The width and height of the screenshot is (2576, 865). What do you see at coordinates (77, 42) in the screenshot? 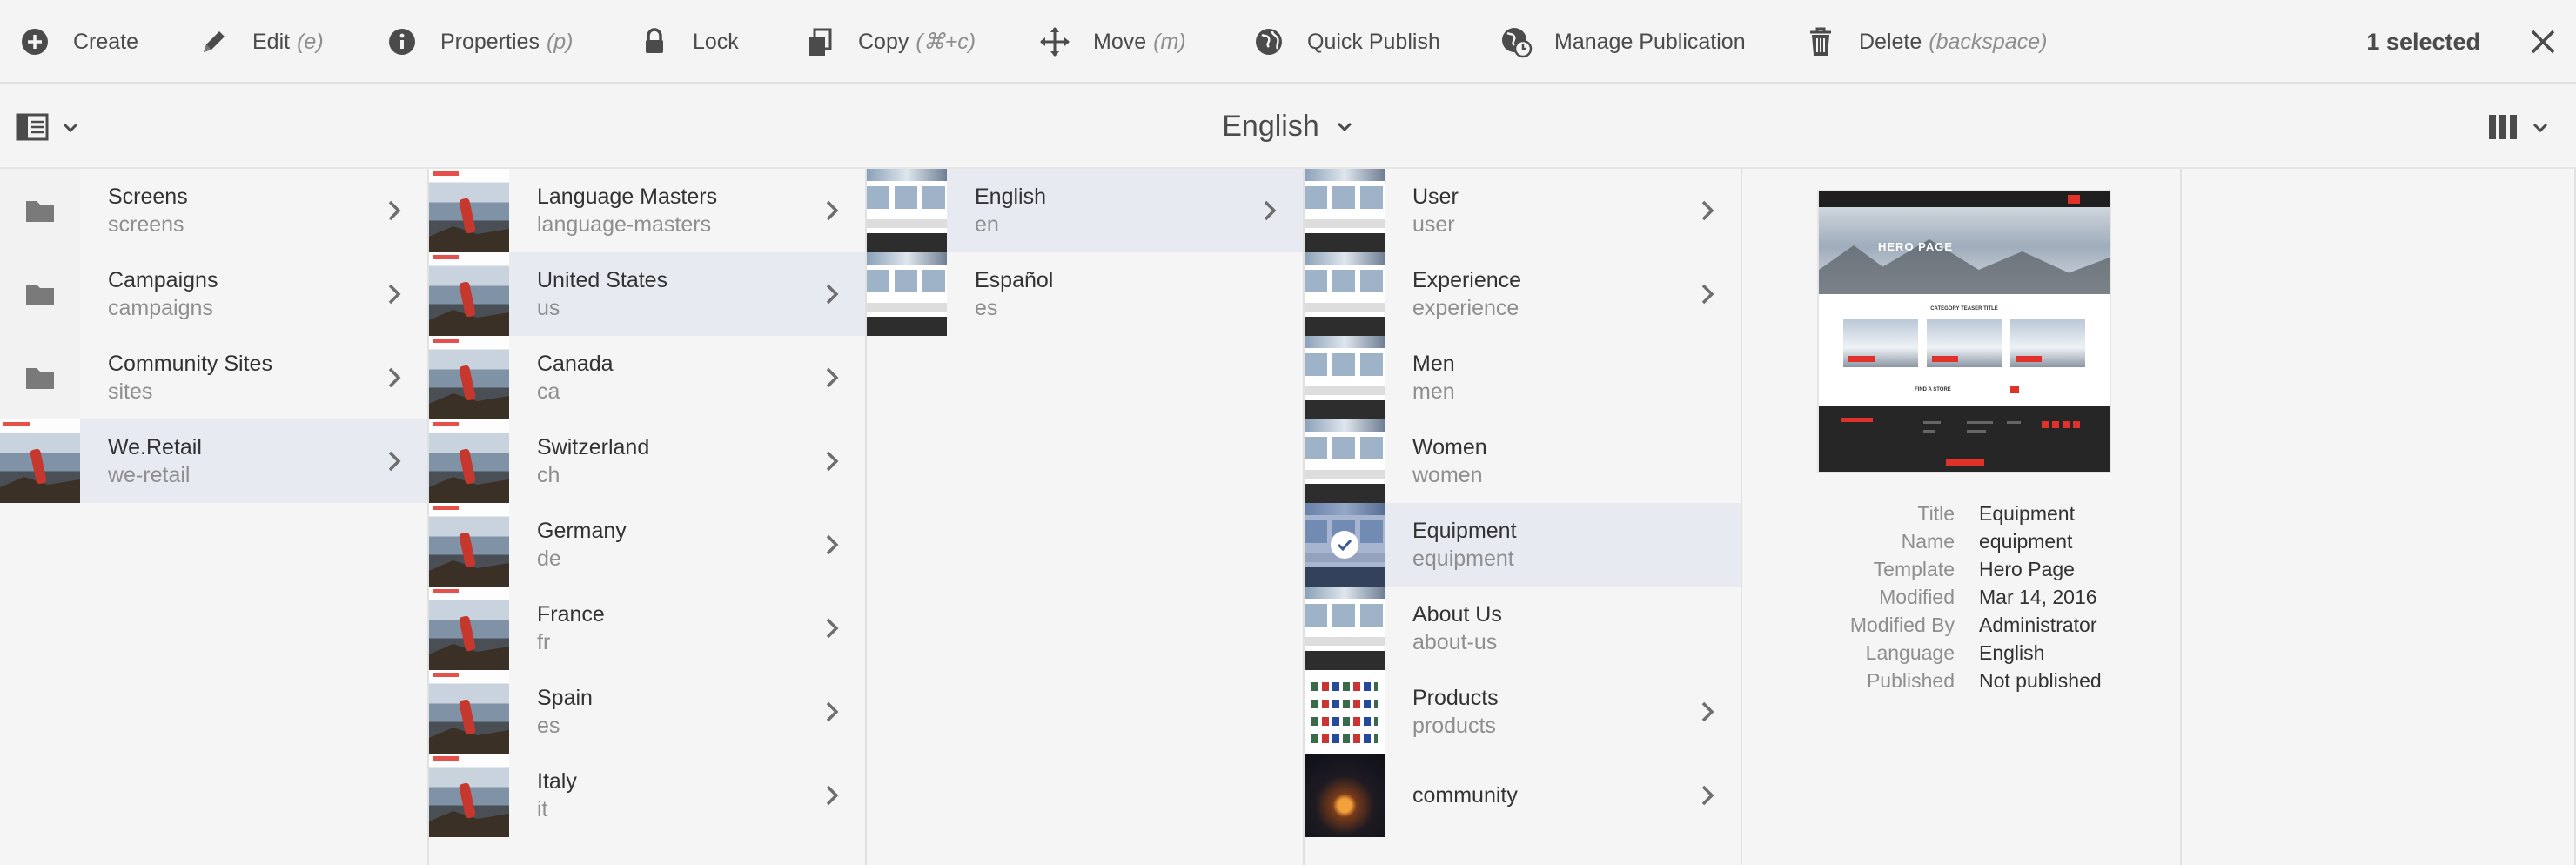
I see `create-button: Create` at bounding box center [77, 42].